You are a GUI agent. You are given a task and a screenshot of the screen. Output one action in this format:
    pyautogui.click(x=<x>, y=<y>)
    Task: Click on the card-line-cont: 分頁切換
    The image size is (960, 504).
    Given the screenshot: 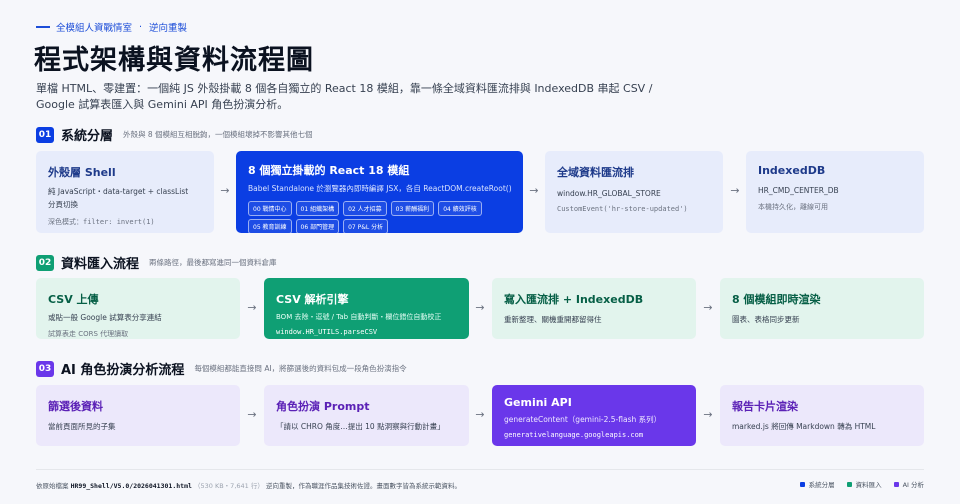 What is the action you would take?
    pyautogui.click(x=63, y=204)
    